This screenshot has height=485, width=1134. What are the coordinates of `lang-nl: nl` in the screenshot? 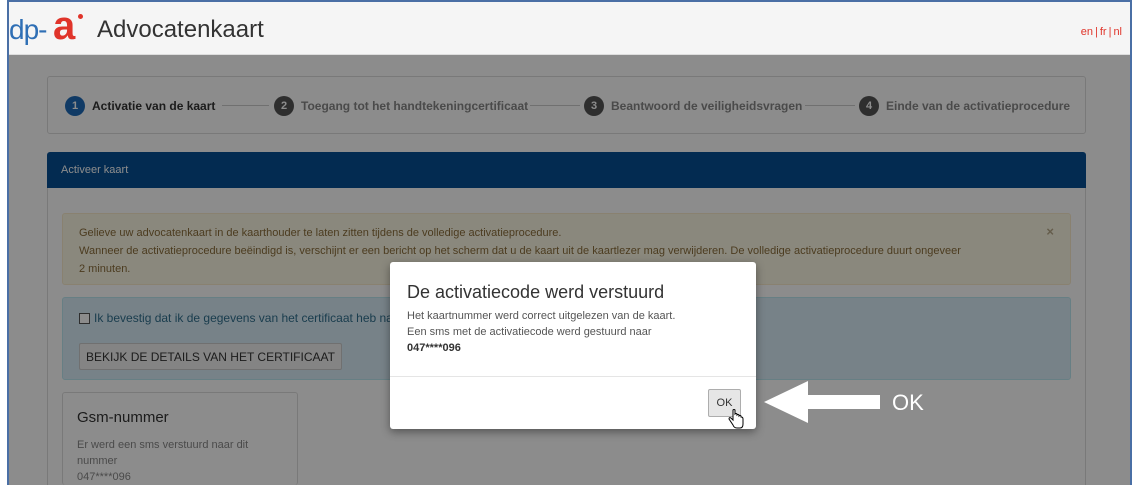 It's located at (1117, 32).